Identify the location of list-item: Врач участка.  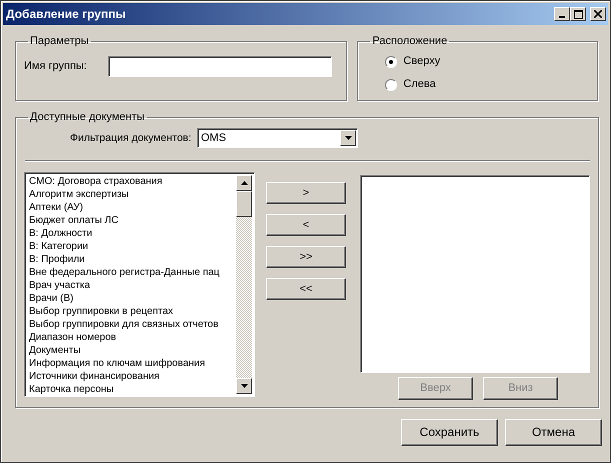
(131, 285).